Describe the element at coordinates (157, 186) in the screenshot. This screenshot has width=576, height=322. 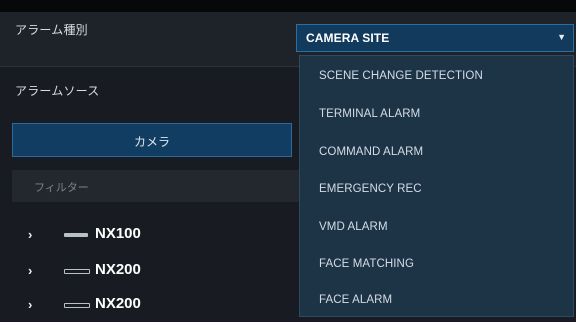
I see `filter-input: フィルター` at that location.